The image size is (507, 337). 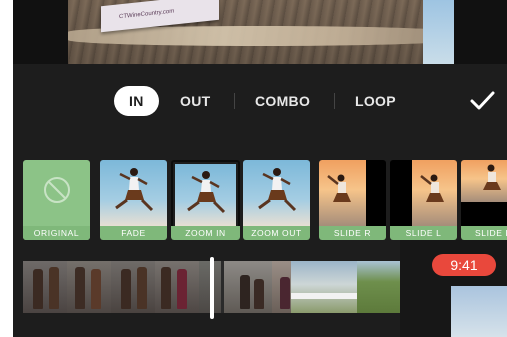 I want to click on transition-label: SLIDE D, so click(x=484, y=233).